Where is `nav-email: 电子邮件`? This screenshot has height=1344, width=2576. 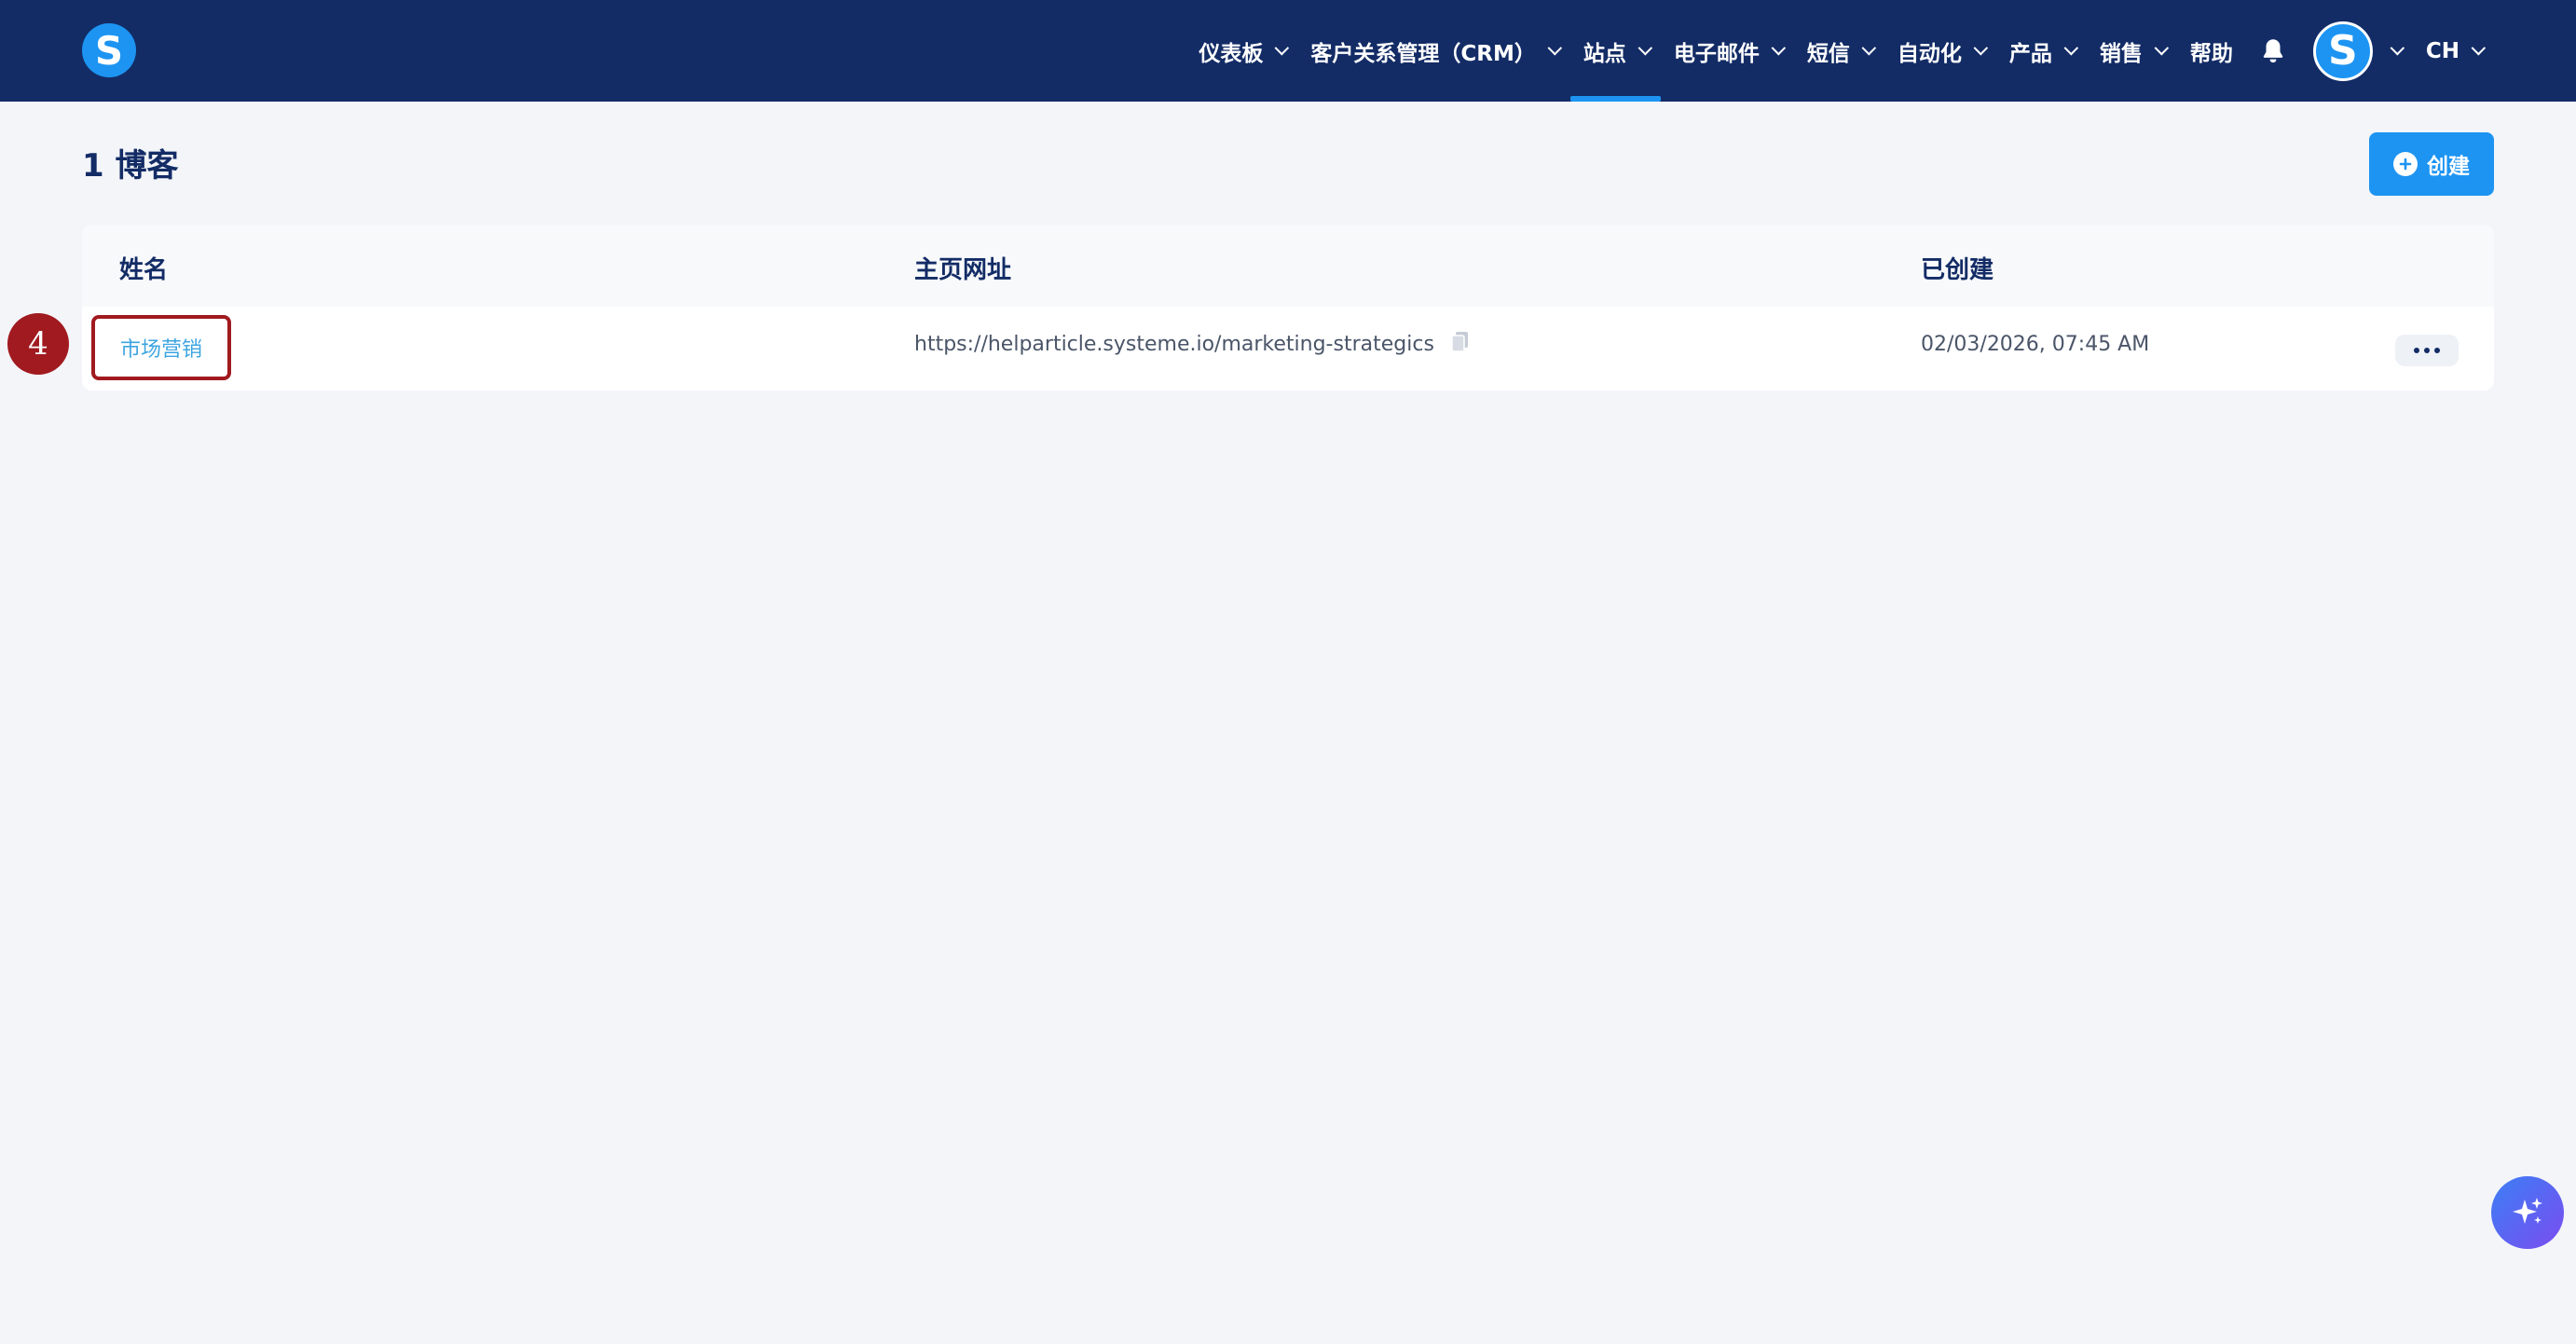 nav-email: 电子邮件 is located at coordinates (1727, 51).